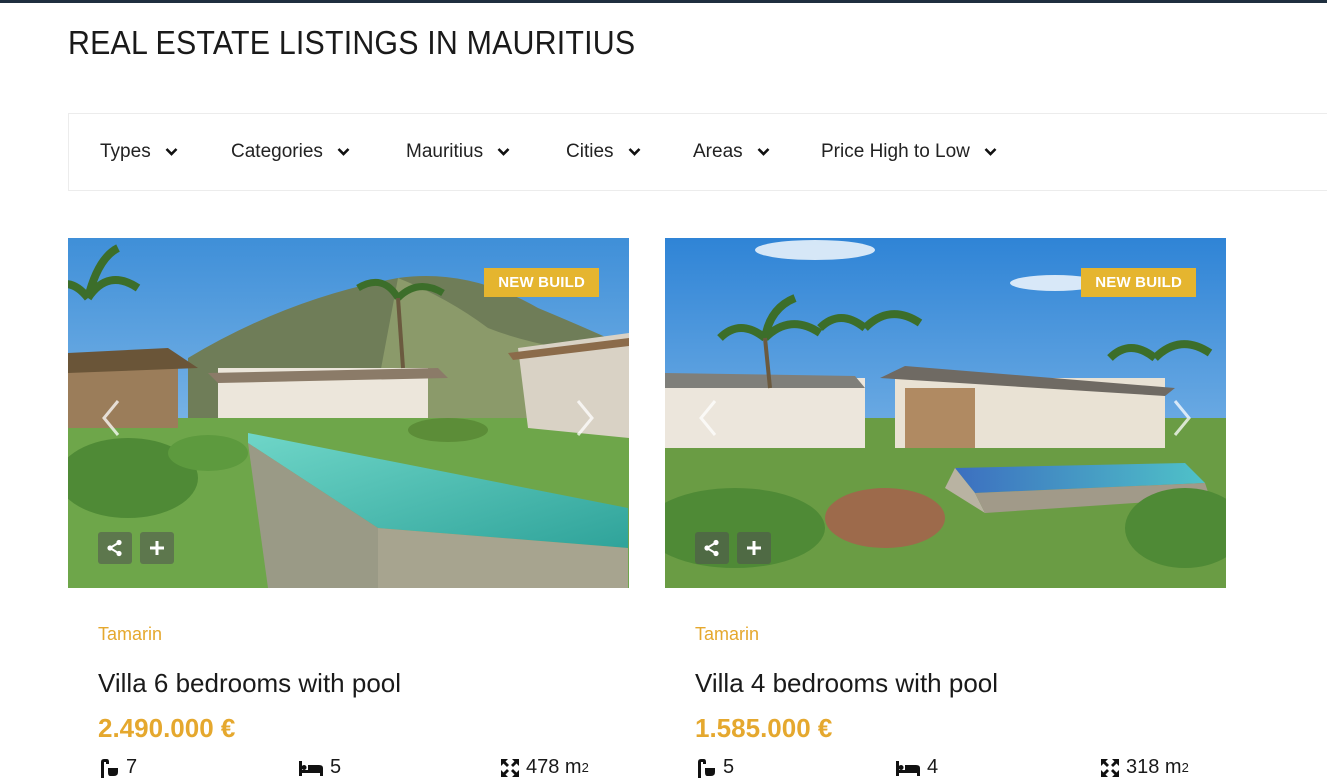 The width and height of the screenshot is (1327, 779). I want to click on area-size: 318 m2, so click(1144, 767).